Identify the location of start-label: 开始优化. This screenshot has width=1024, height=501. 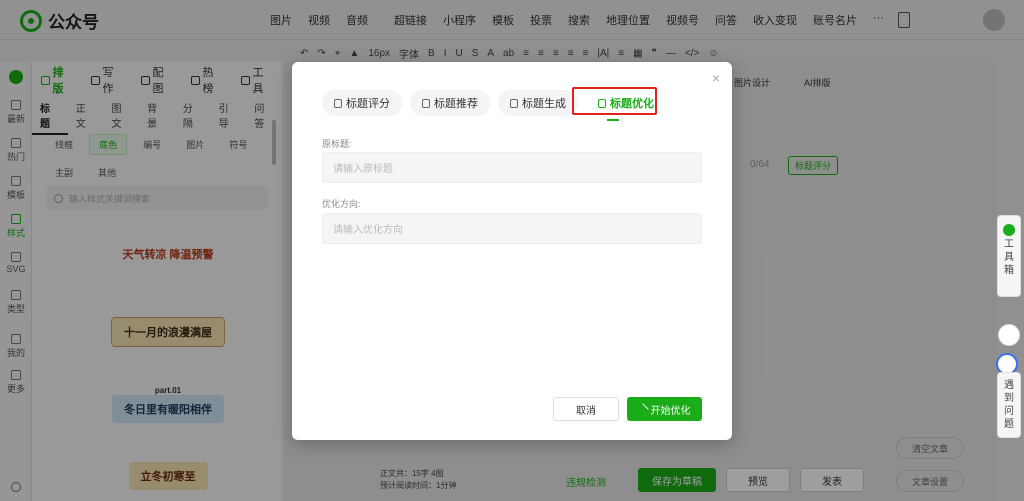
(670, 411).